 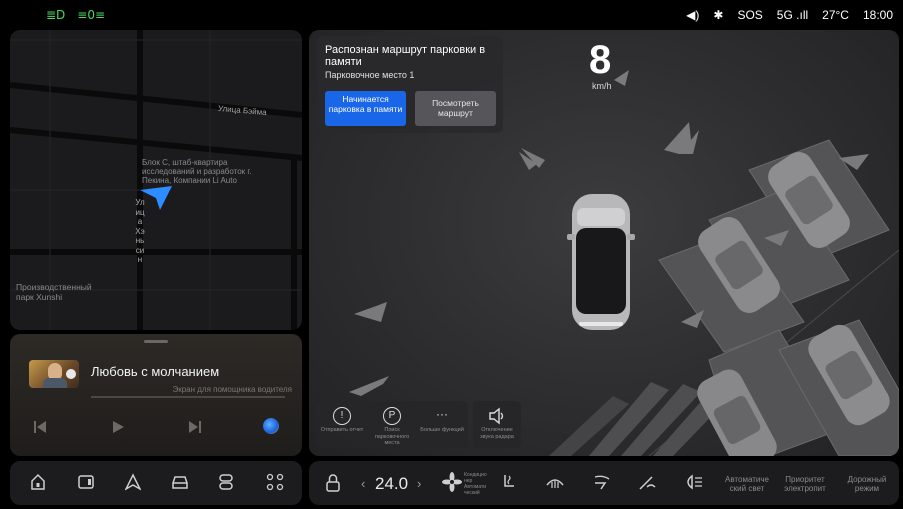 What do you see at coordinates (647, 482) in the screenshot?
I see `wiper-icon` at bounding box center [647, 482].